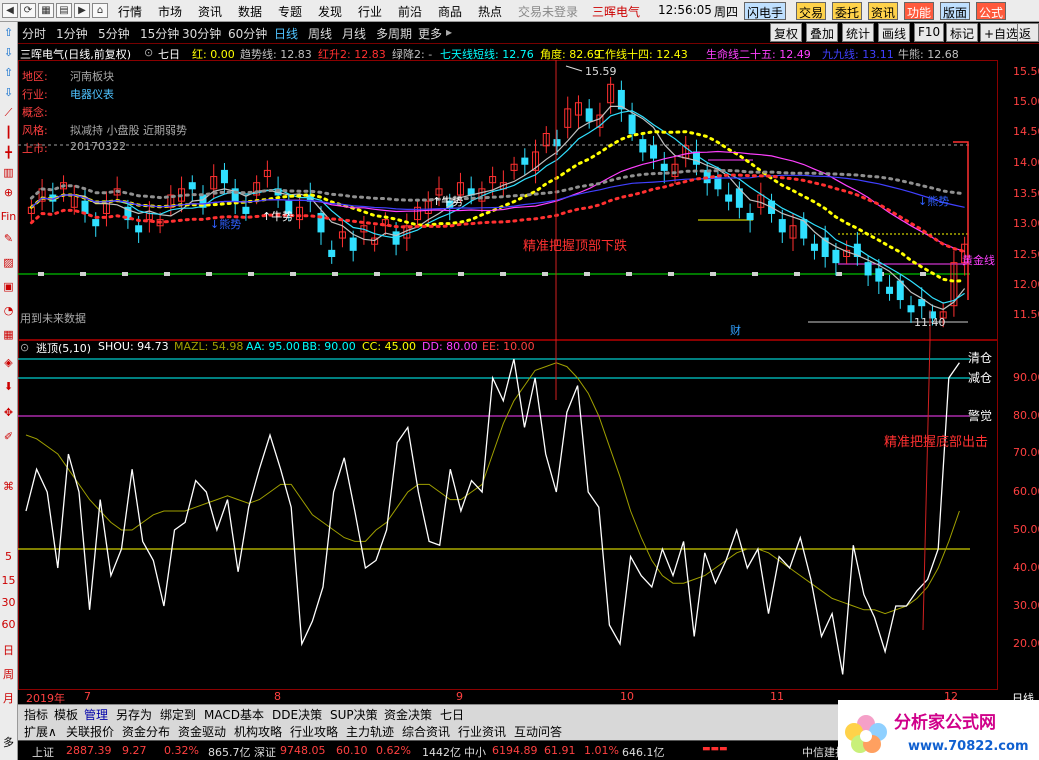  What do you see at coordinates (962, 32) in the screenshot?
I see `tool-mark: 标记` at bounding box center [962, 32].